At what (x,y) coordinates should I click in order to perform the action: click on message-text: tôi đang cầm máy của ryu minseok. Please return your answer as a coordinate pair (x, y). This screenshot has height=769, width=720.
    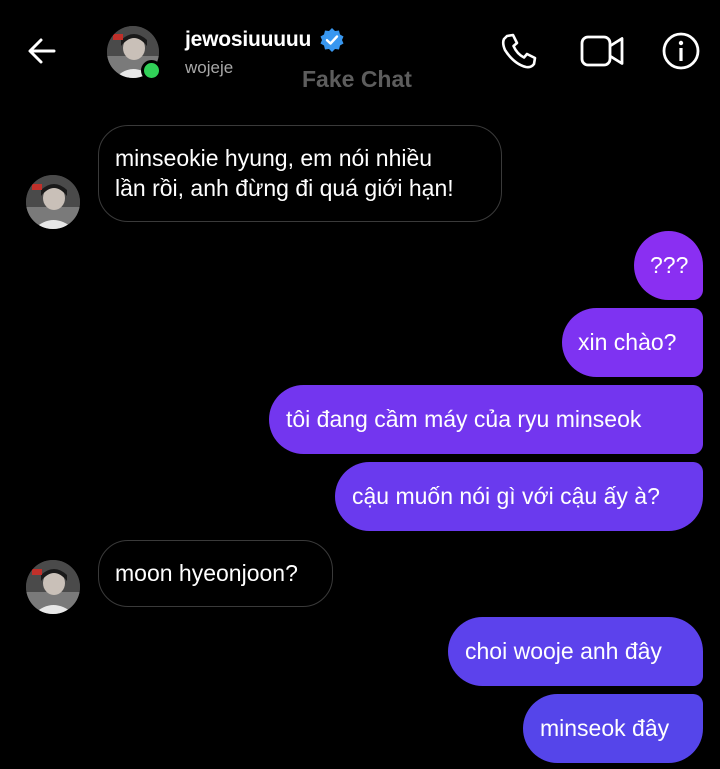
    Looking at the image, I should click on (464, 419).